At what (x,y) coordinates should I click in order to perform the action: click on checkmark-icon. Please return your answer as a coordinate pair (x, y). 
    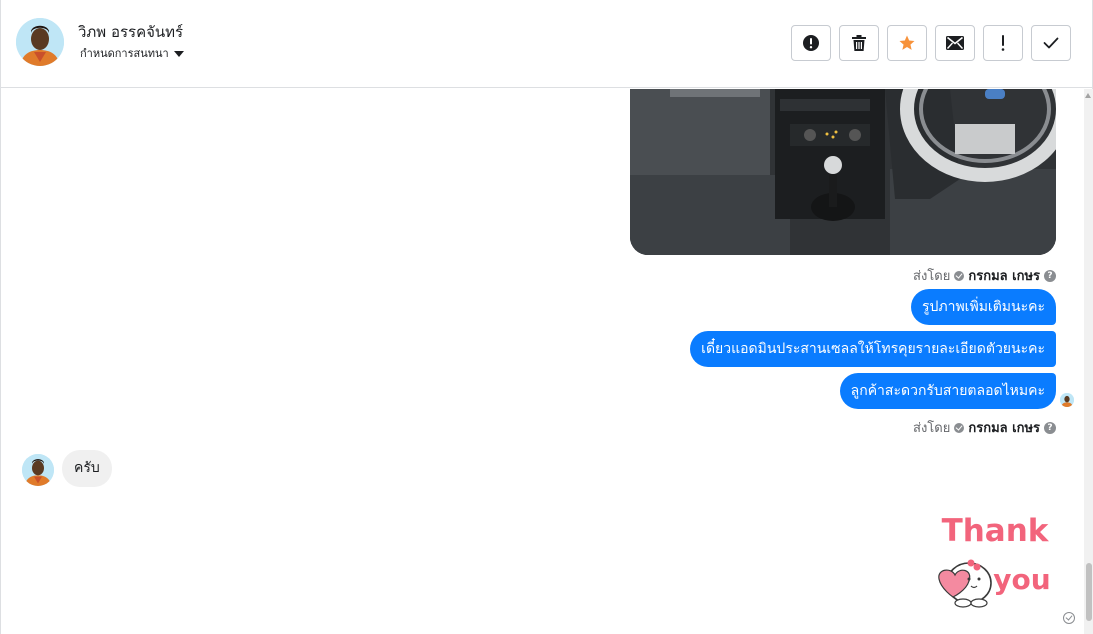
    Looking at the image, I should click on (1051, 43).